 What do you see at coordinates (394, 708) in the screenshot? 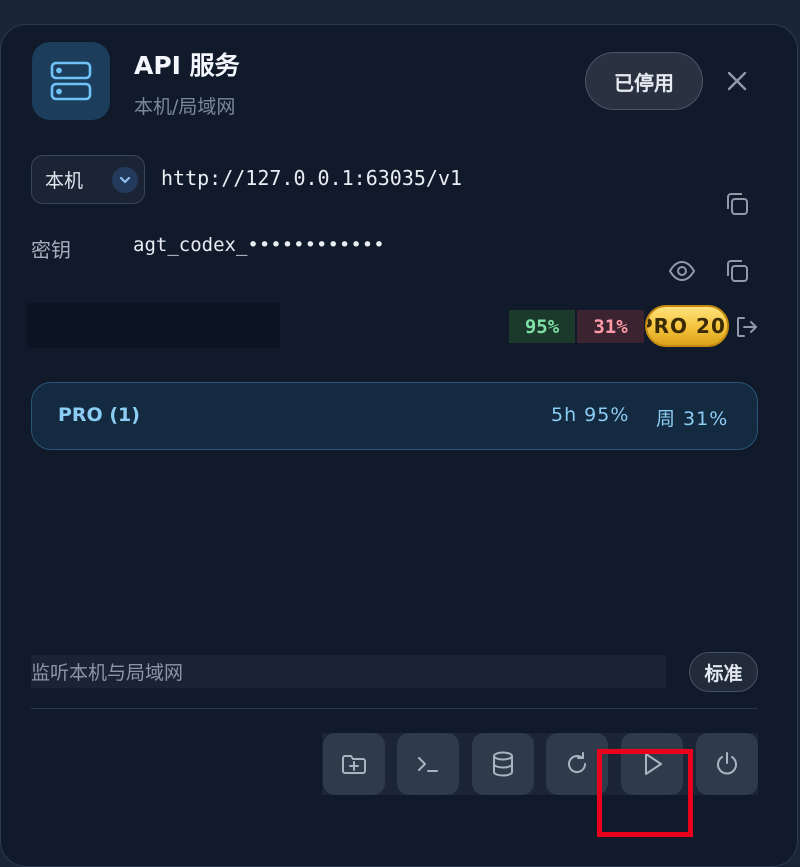
I see `divider` at bounding box center [394, 708].